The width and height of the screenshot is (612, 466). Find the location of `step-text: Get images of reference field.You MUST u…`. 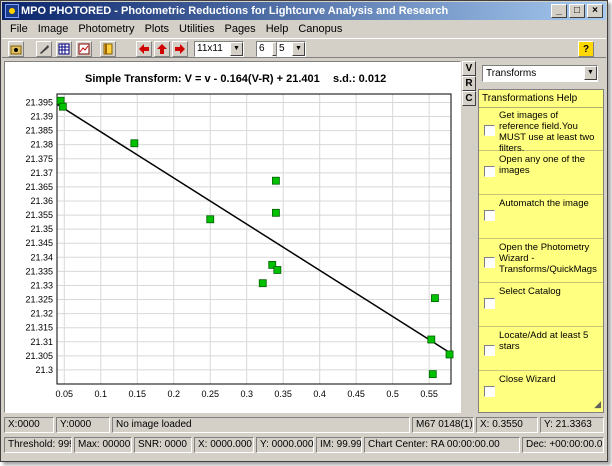

step-text: Get images of reference field.You MUST u… is located at coordinates (547, 132).